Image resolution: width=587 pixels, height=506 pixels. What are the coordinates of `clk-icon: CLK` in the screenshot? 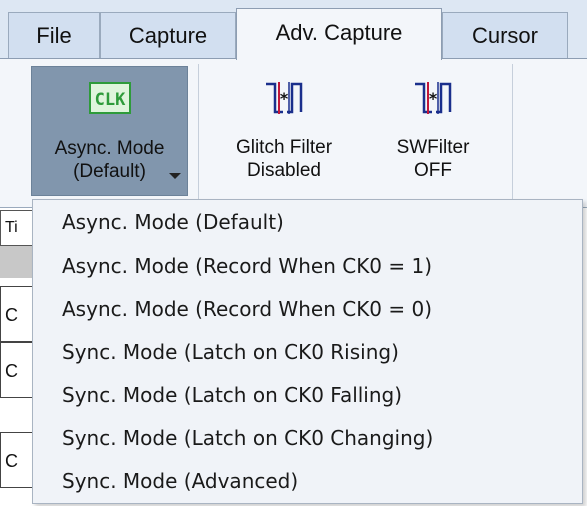 It's located at (109, 98).